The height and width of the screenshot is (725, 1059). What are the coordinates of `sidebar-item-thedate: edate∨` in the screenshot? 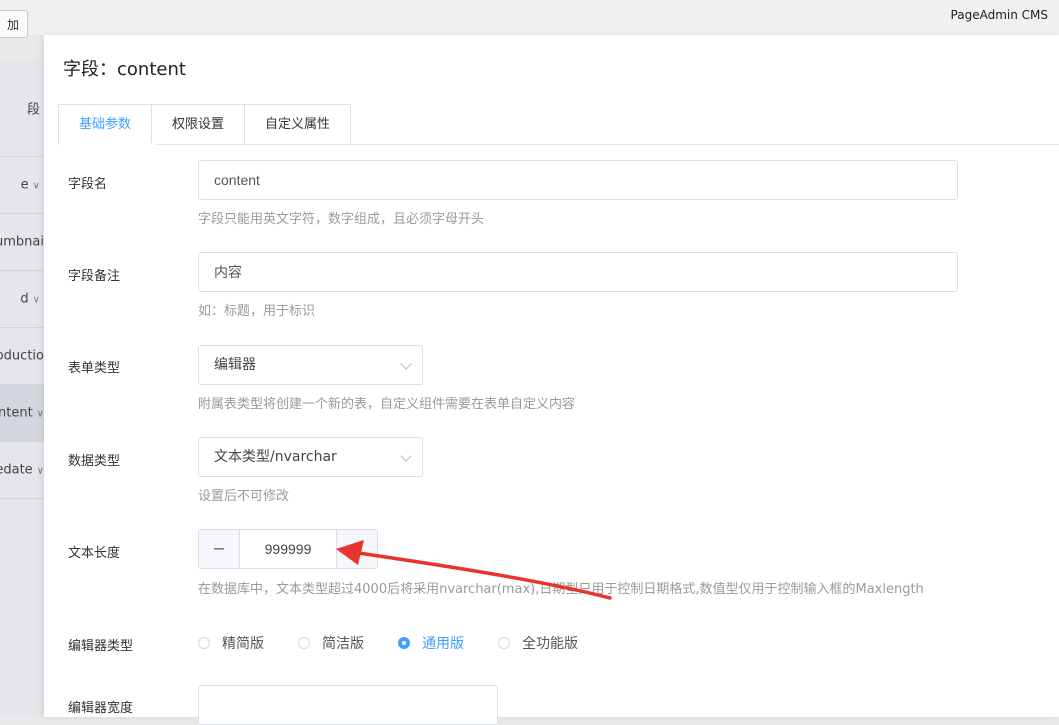 It's located at (22, 470).